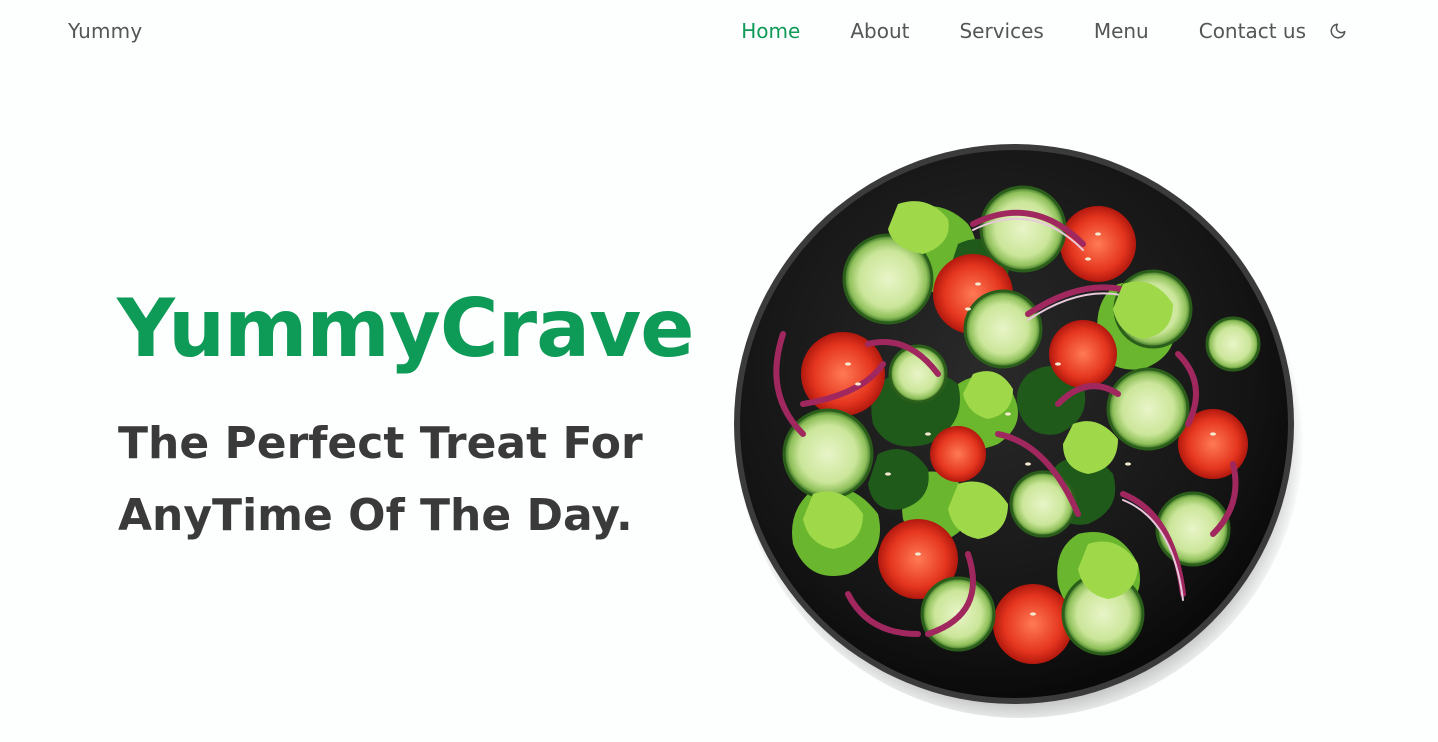 This screenshot has height=742, width=1438. Describe the element at coordinates (1001, 31) in the screenshot. I see `nav-link-services: Services` at that location.